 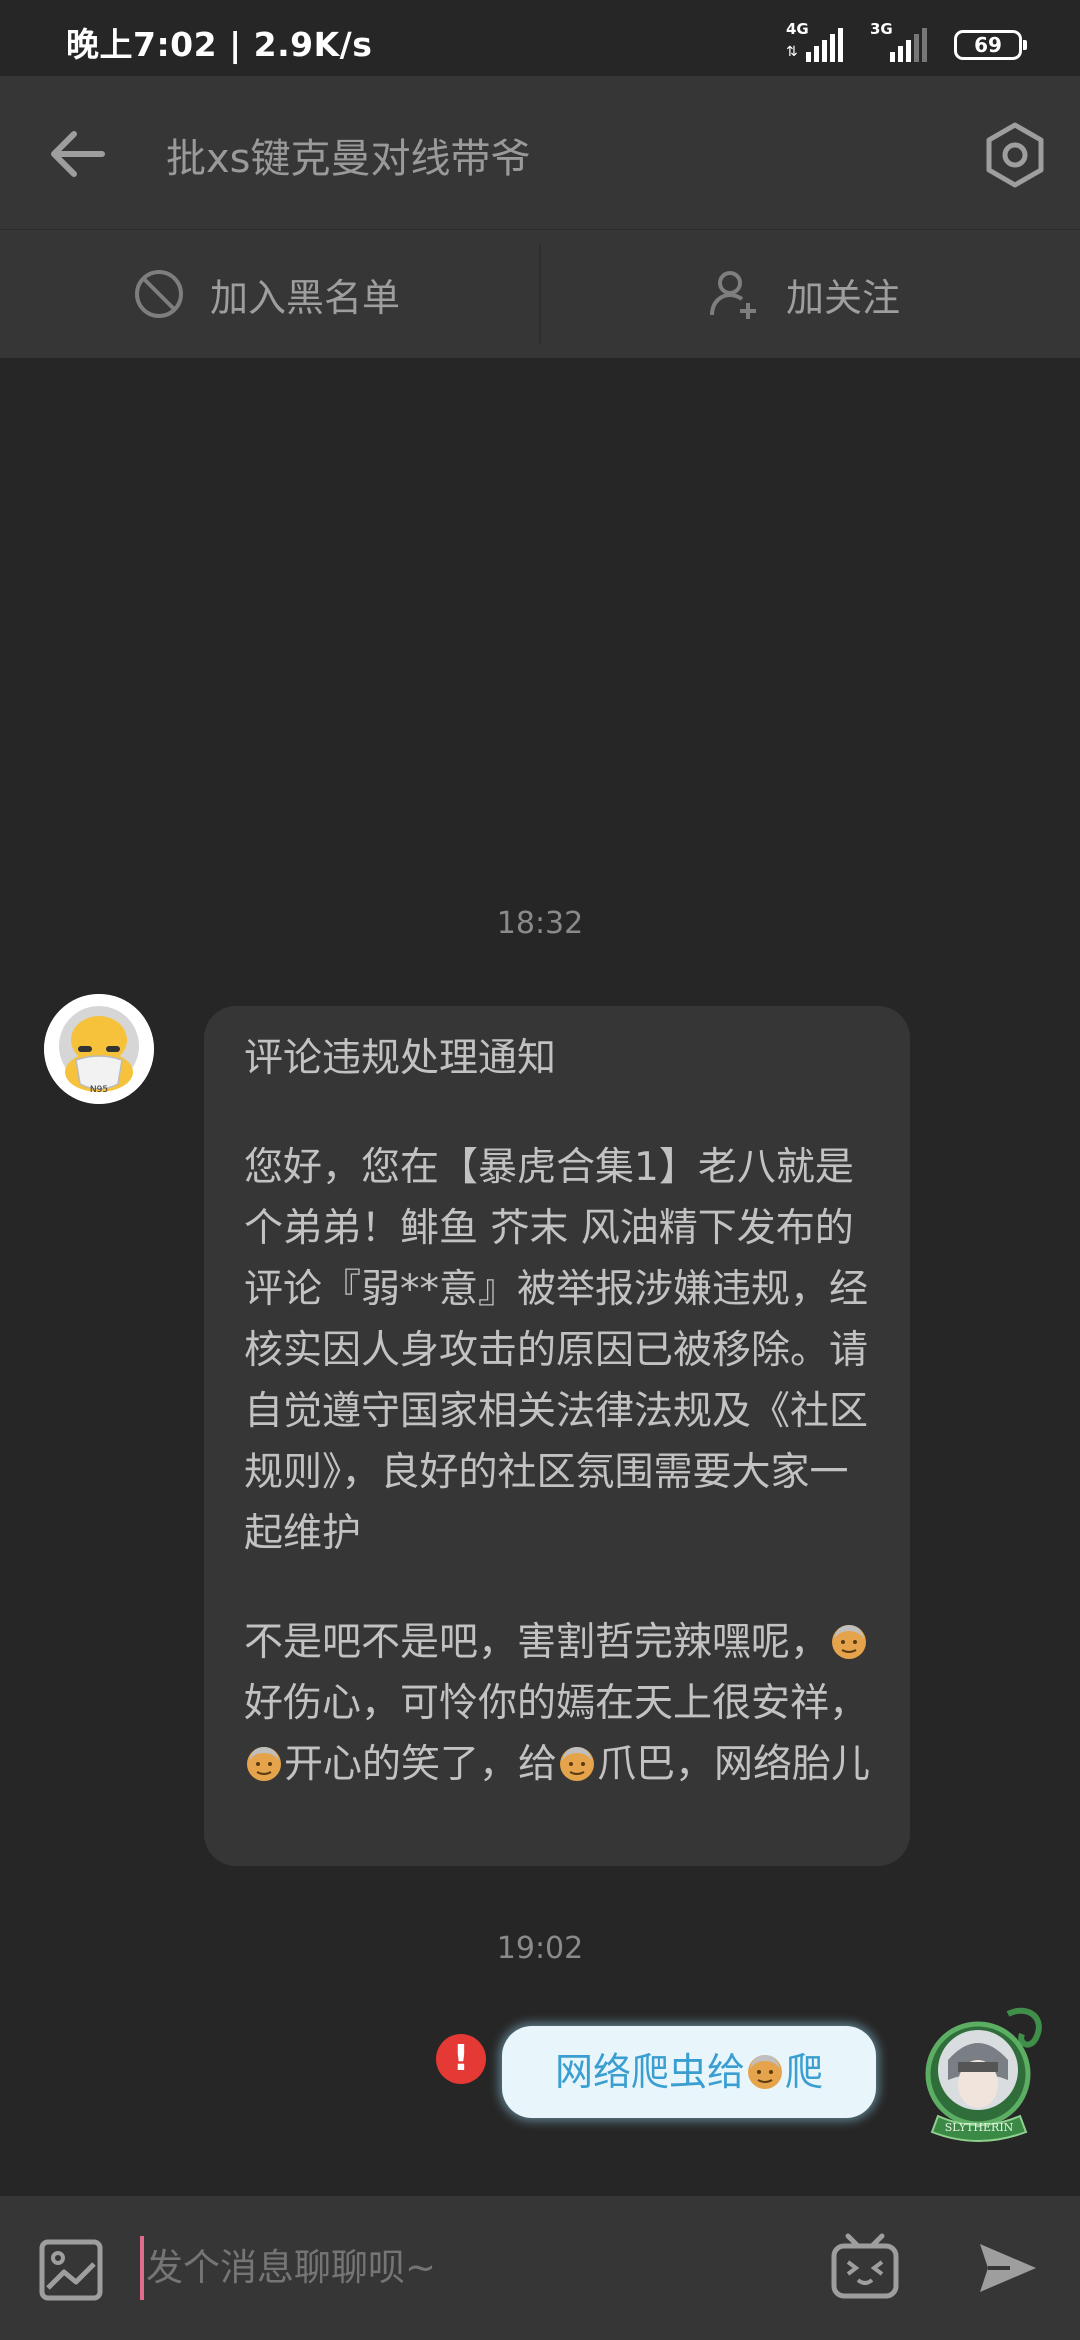 I want to click on send-icon, so click(x=1008, y=2268).